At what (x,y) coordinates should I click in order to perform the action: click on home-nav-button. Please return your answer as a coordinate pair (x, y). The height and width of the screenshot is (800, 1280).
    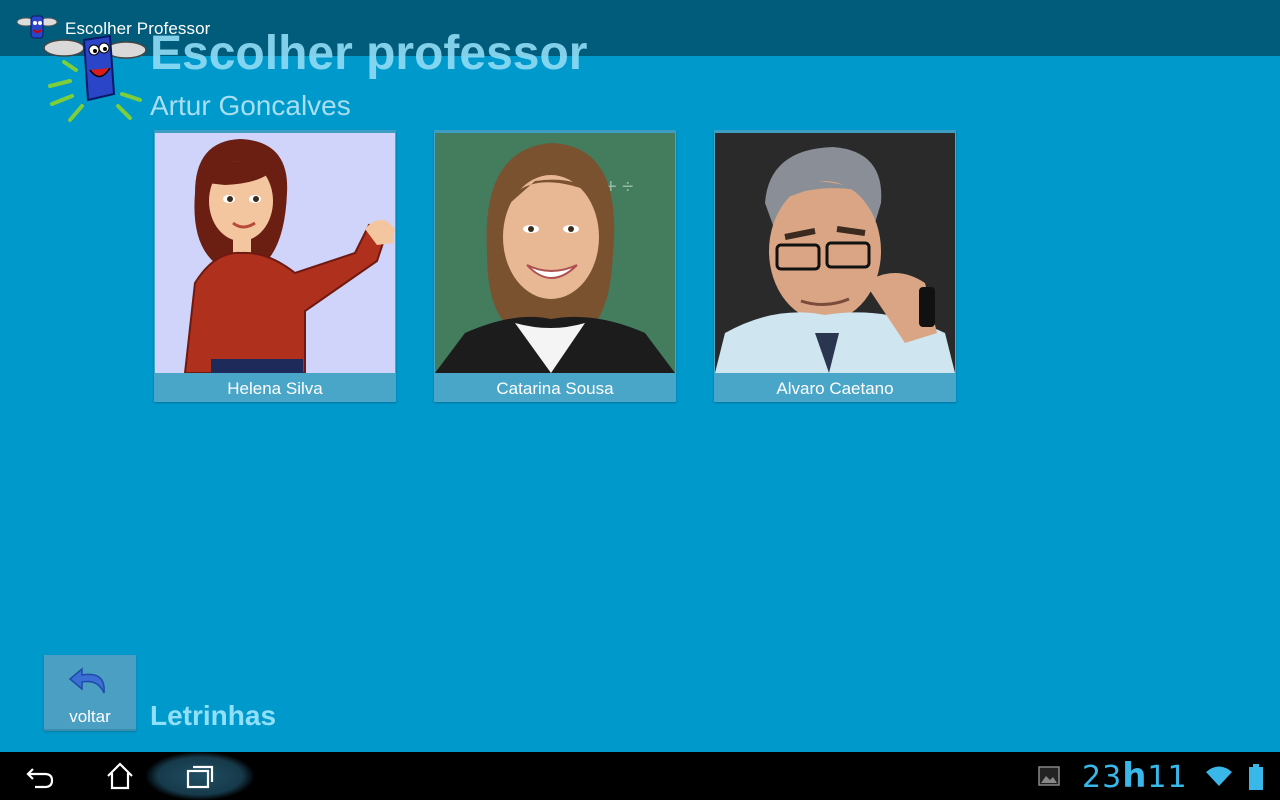
    Looking at the image, I should click on (120, 776).